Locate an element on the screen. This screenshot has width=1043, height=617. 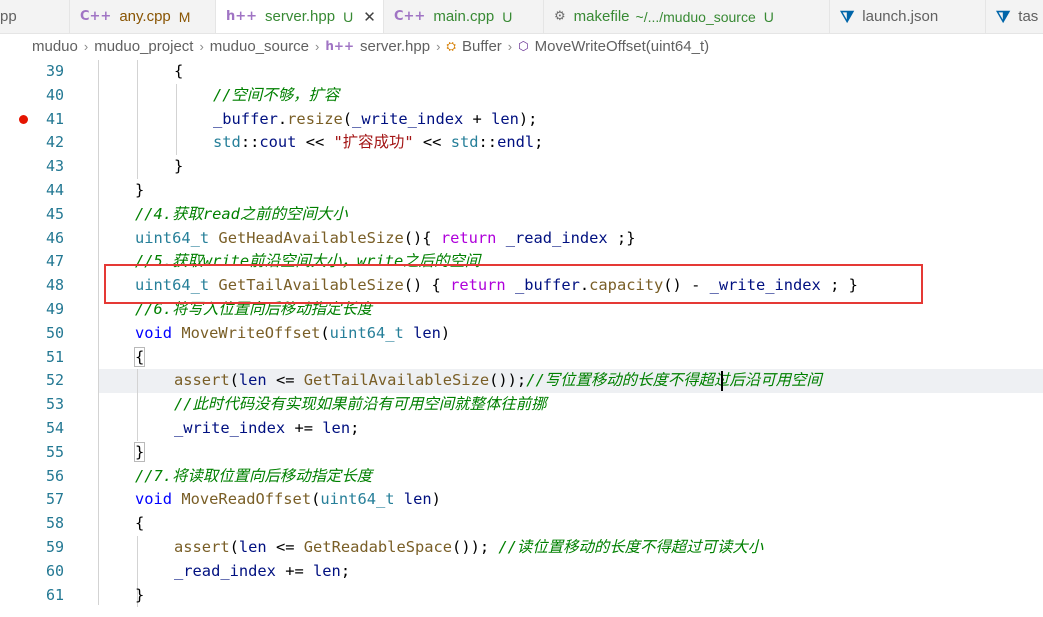
line-number: 52 is located at coordinates (54, 380).